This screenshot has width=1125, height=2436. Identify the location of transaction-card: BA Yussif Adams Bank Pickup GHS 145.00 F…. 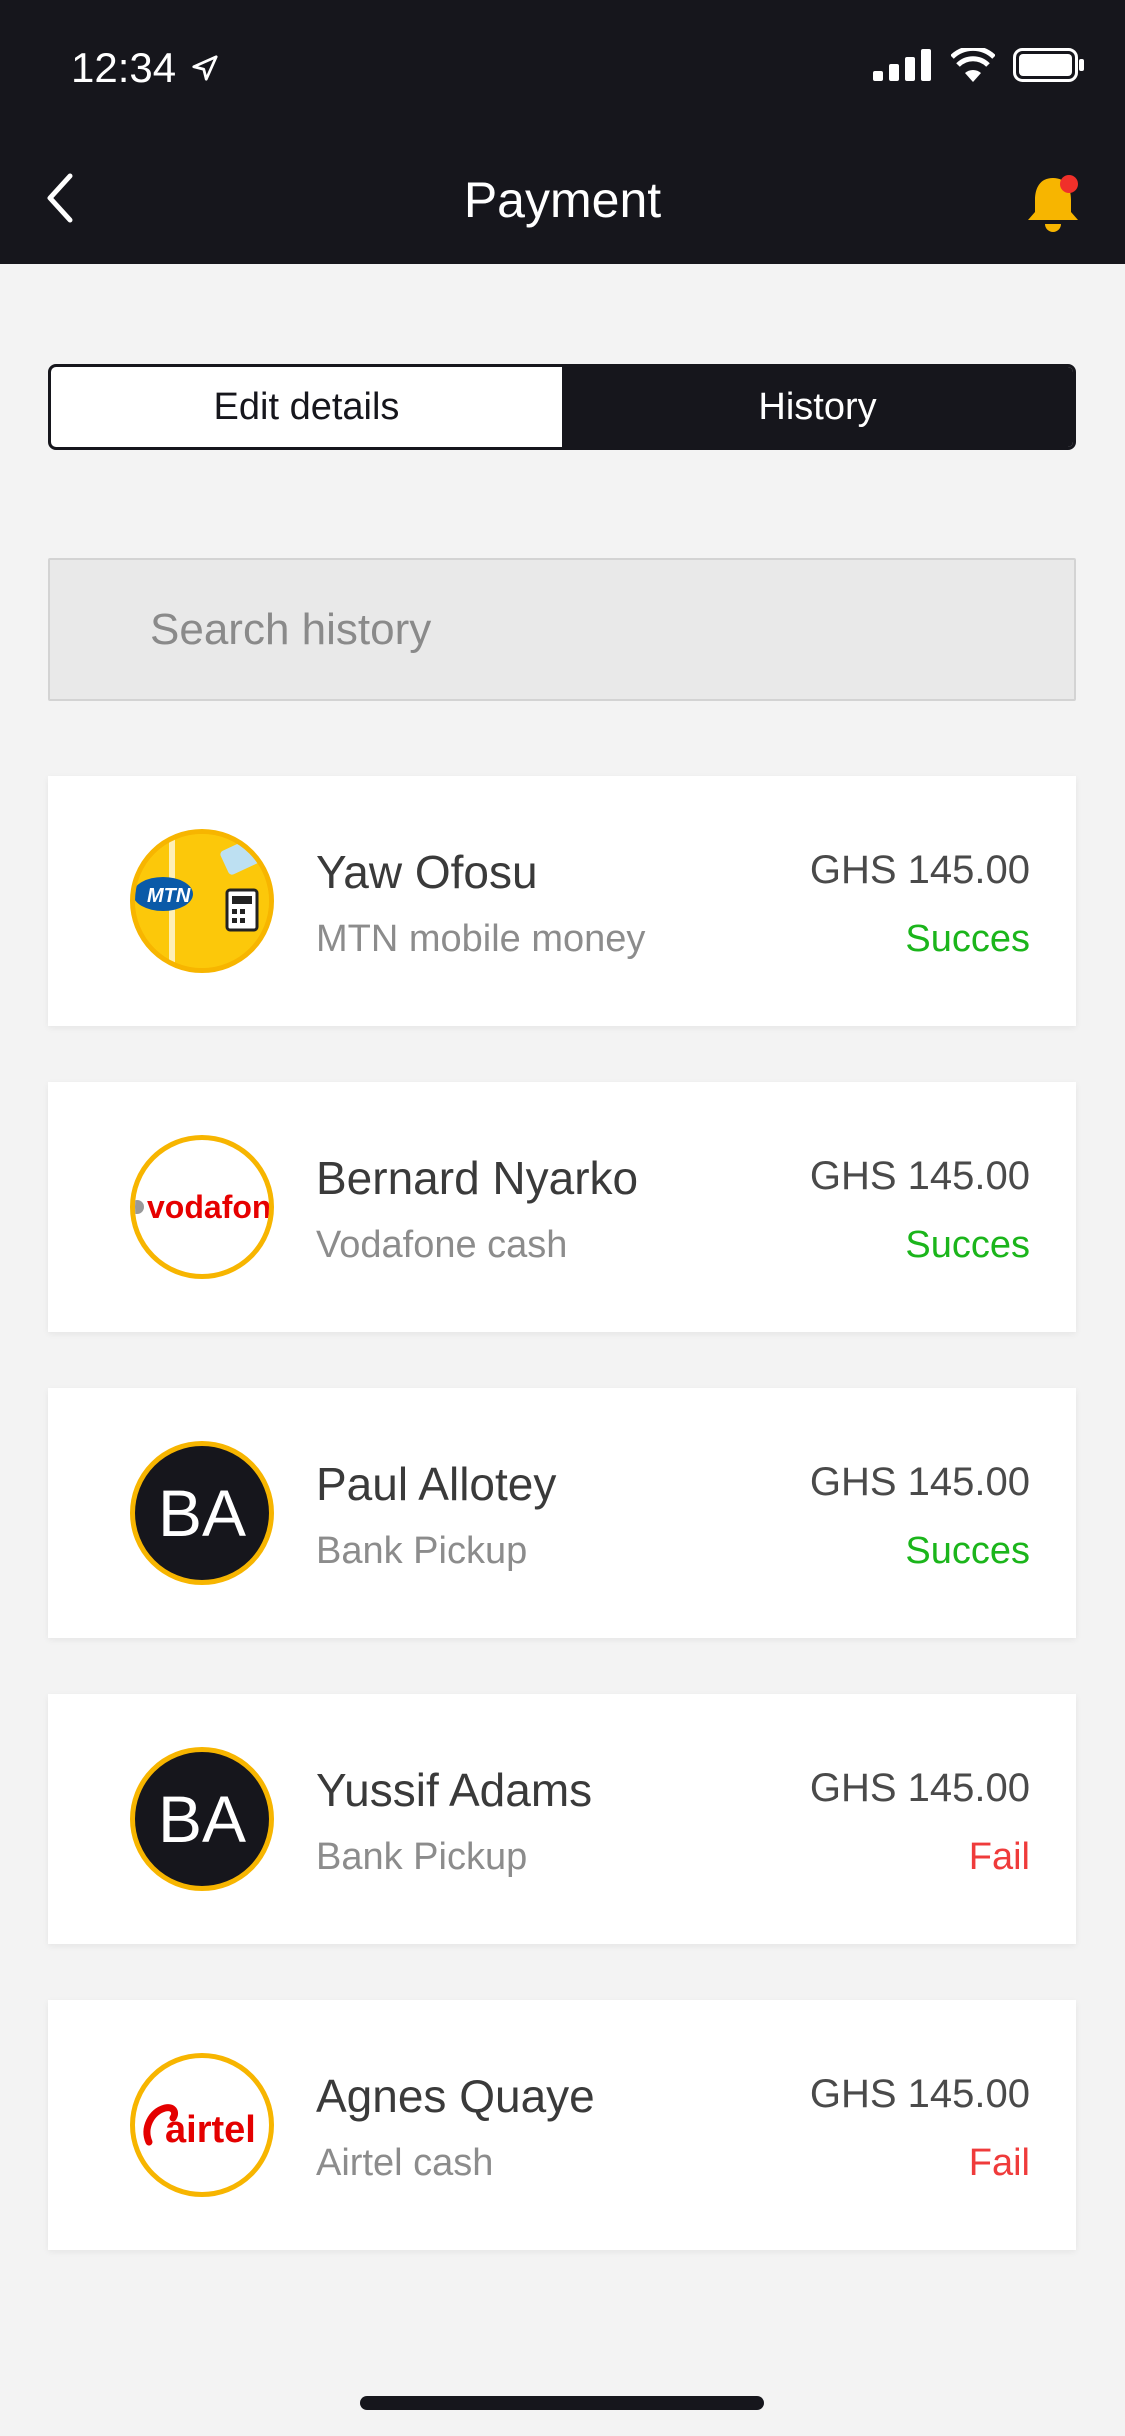
(562, 1819).